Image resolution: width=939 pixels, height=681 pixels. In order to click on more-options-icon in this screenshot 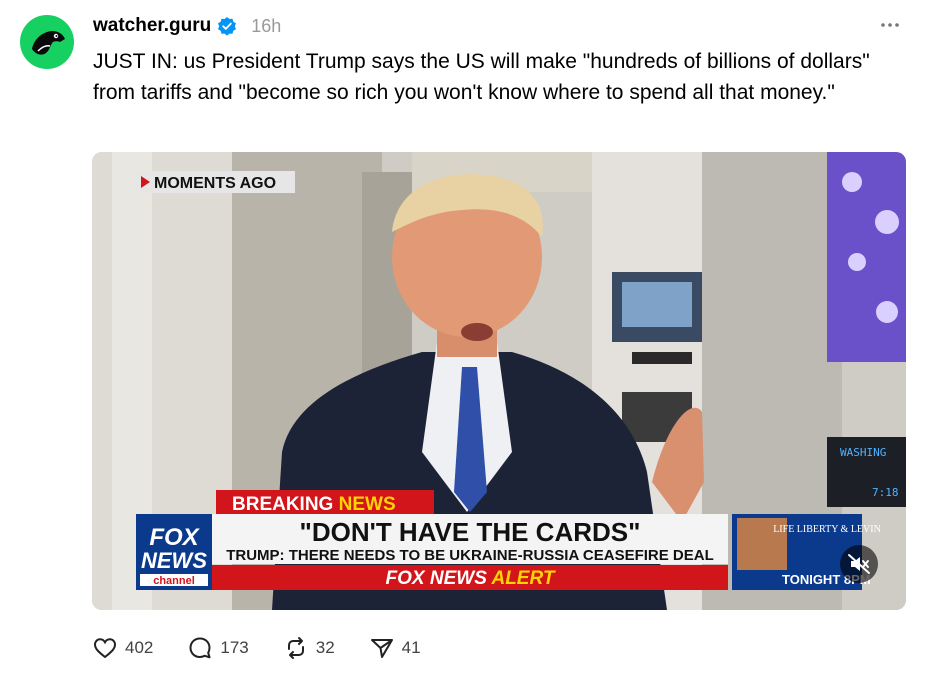, I will do `click(890, 25)`.